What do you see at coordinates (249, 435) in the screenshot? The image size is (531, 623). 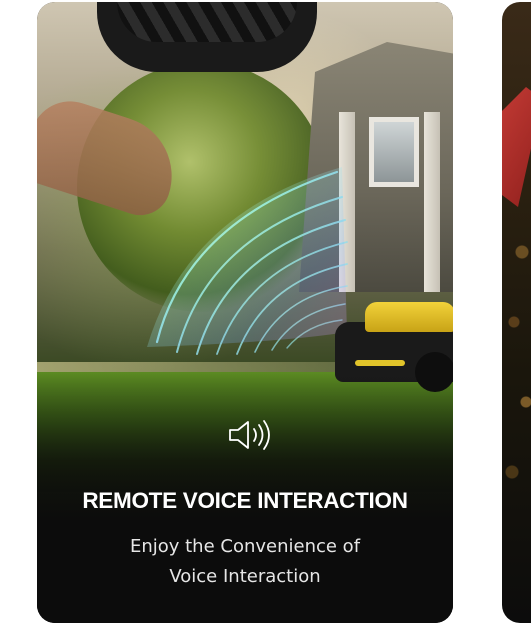 I see `speaker-sound-icon` at bounding box center [249, 435].